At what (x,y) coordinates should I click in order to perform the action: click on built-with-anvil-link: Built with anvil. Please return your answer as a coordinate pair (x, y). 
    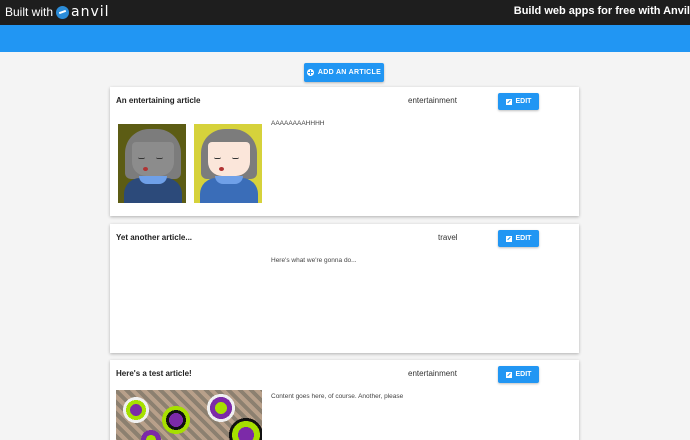
    Looking at the image, I should click on (57, 12).